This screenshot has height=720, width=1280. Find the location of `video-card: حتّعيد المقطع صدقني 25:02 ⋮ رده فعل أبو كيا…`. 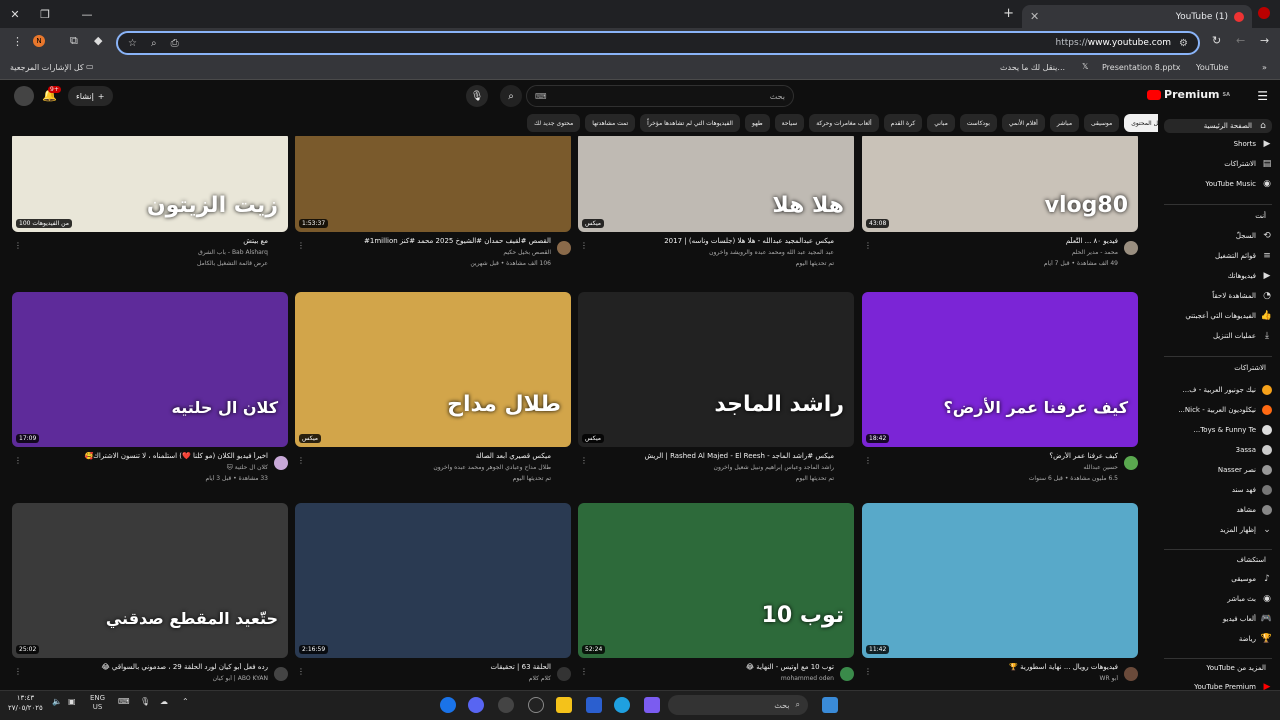

video-card: حتّعيد المقطع صدقني 25:02 ⋮ رده فعل أبو كيا… is located at coordinates (150, 596).